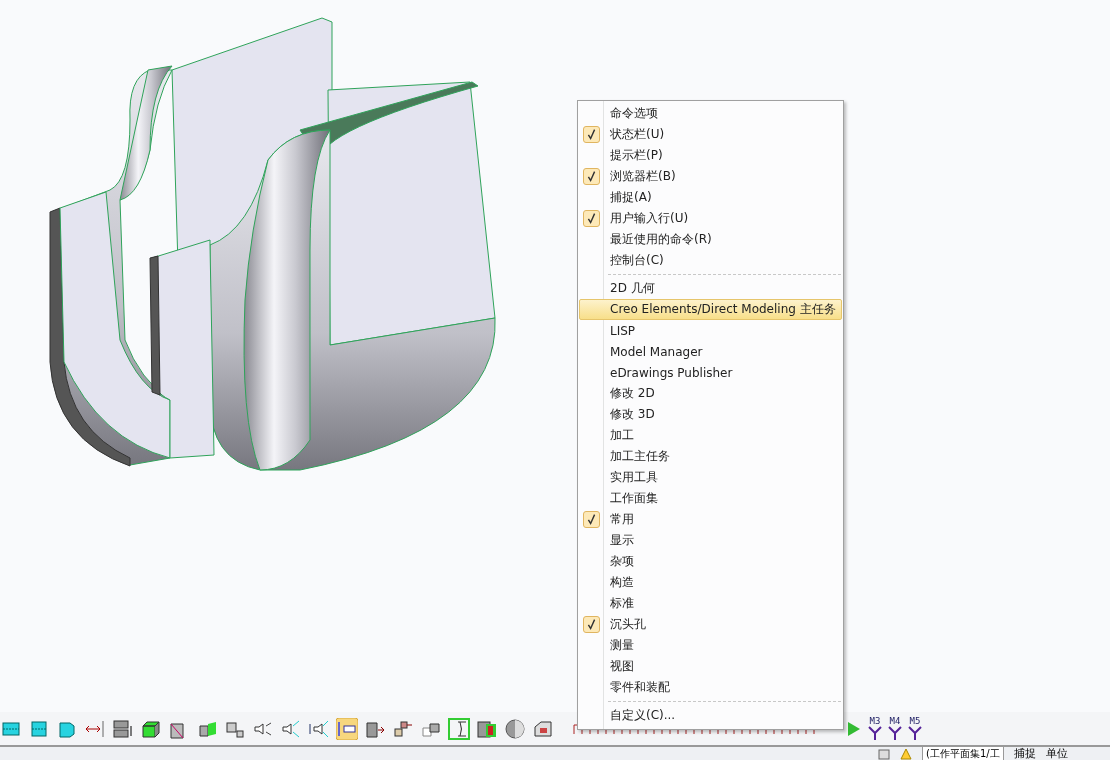 This screenshot has width=1110, height=760. What do you see at coordinates (710, 666) in the screenshot?
I see `menu-item: 视图` at bounding box center [710, 666].